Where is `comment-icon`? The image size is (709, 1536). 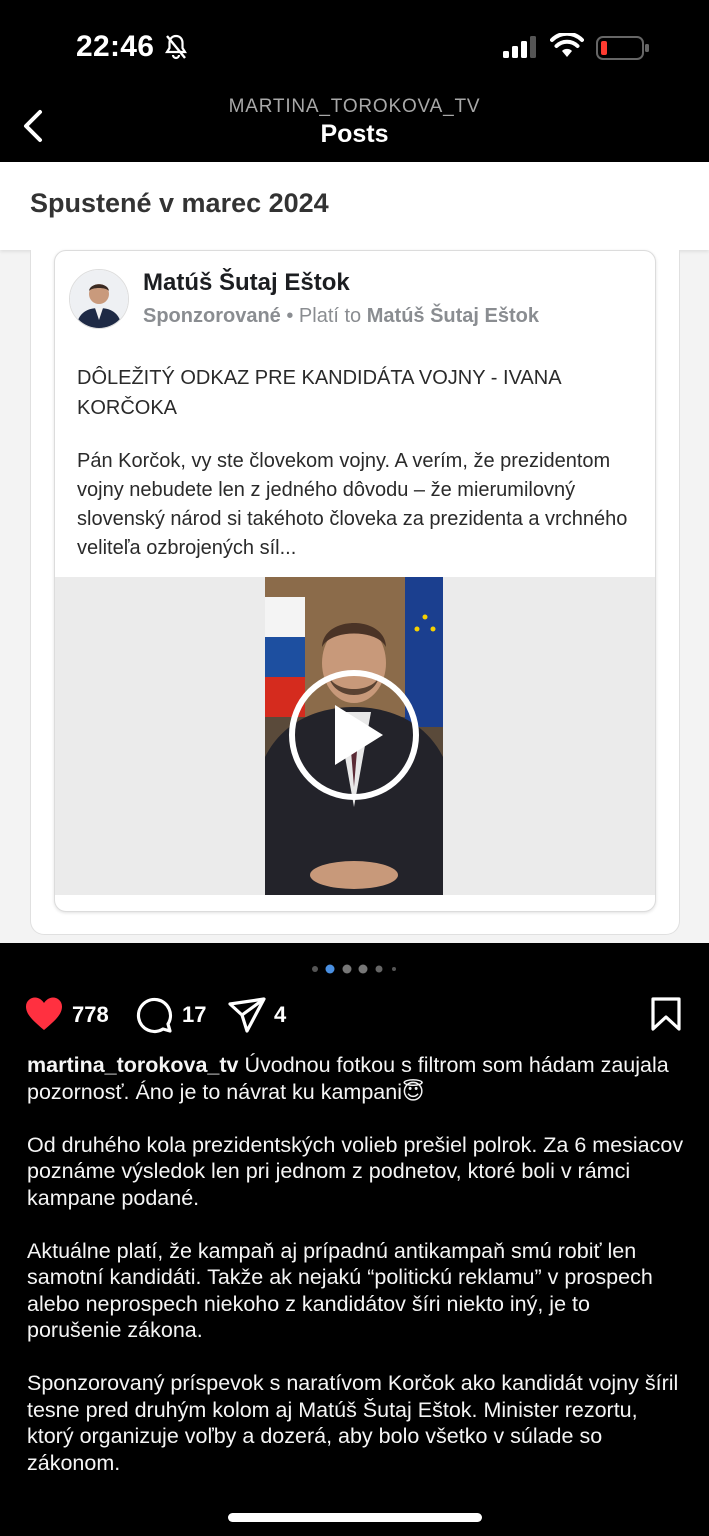 comment-icon is located at coordinates (154, 1015).